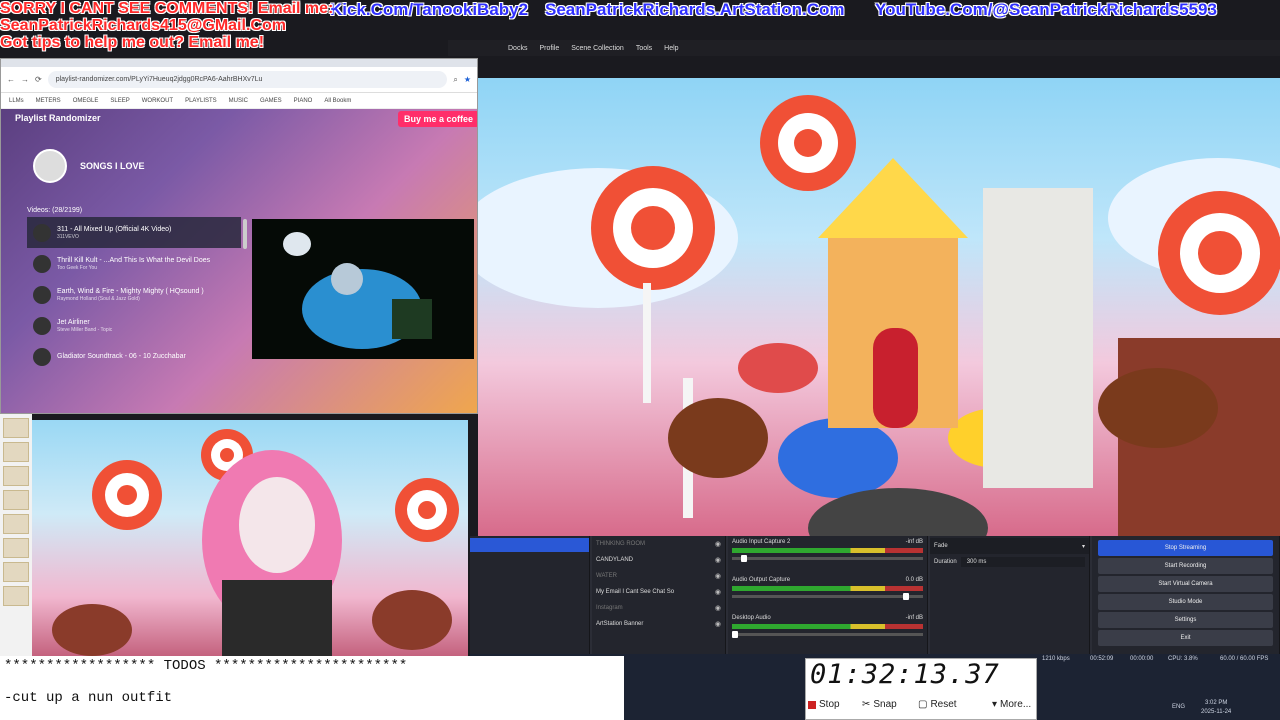 The width and height of the screenshot is (1280, 720). What do you see at coordinates (549, 48) in the screenshot?
I see `obs-menu-profile: Profile` at bounding box center [549, 48].